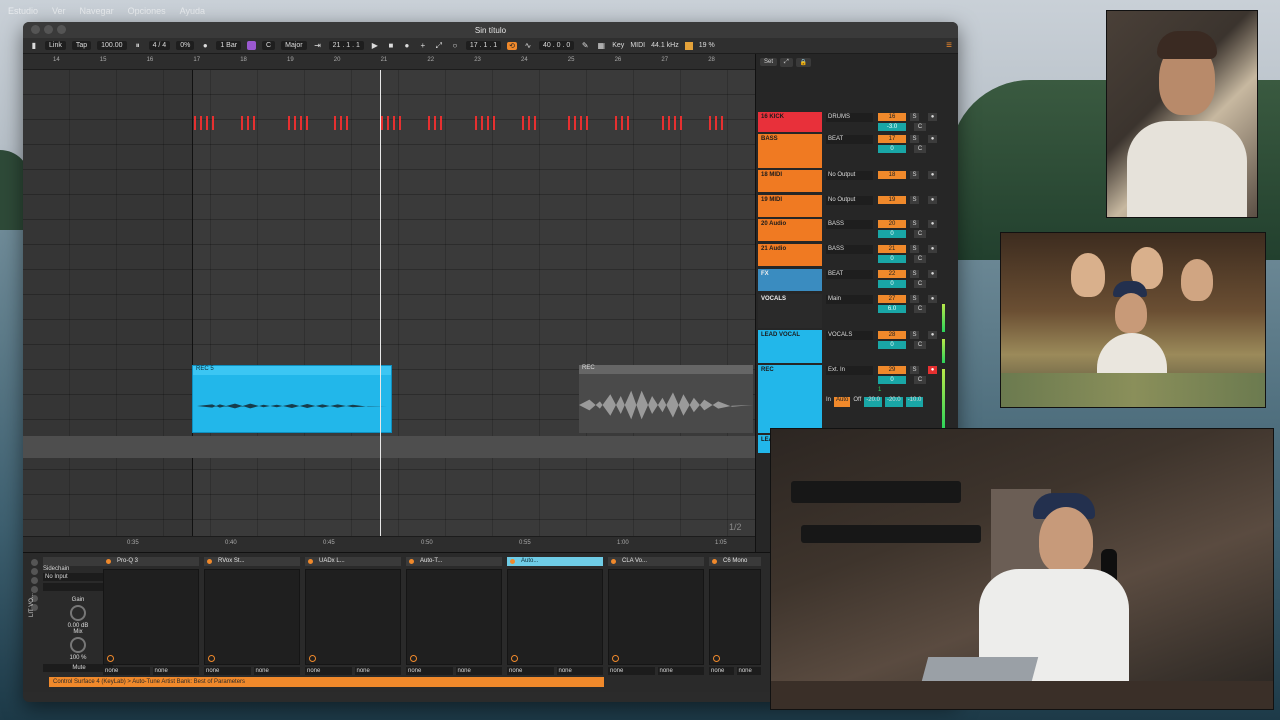  Describe the element at coordinates (455, 46) in the screenshot. I see `session-record-icon: ○` at that location.